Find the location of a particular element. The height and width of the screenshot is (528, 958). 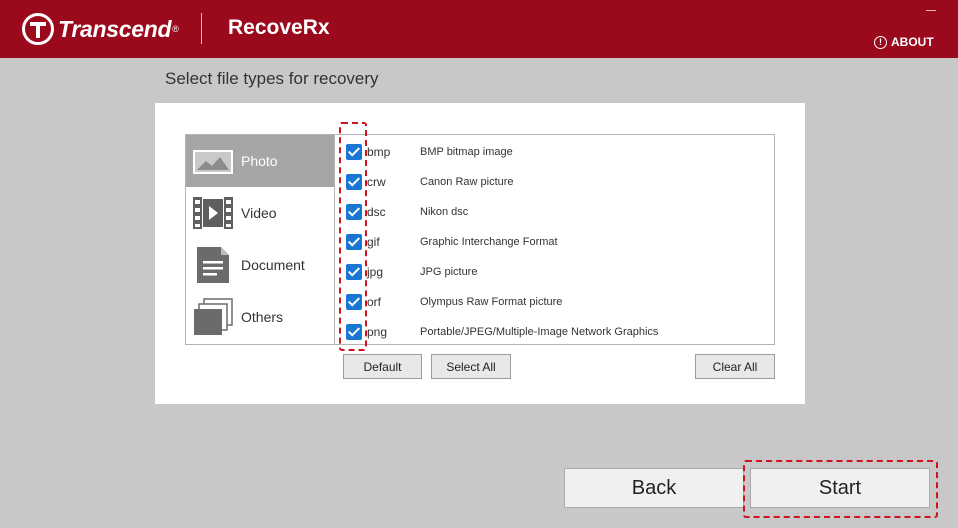

category-label: Video is located at coordinates (259, 213).